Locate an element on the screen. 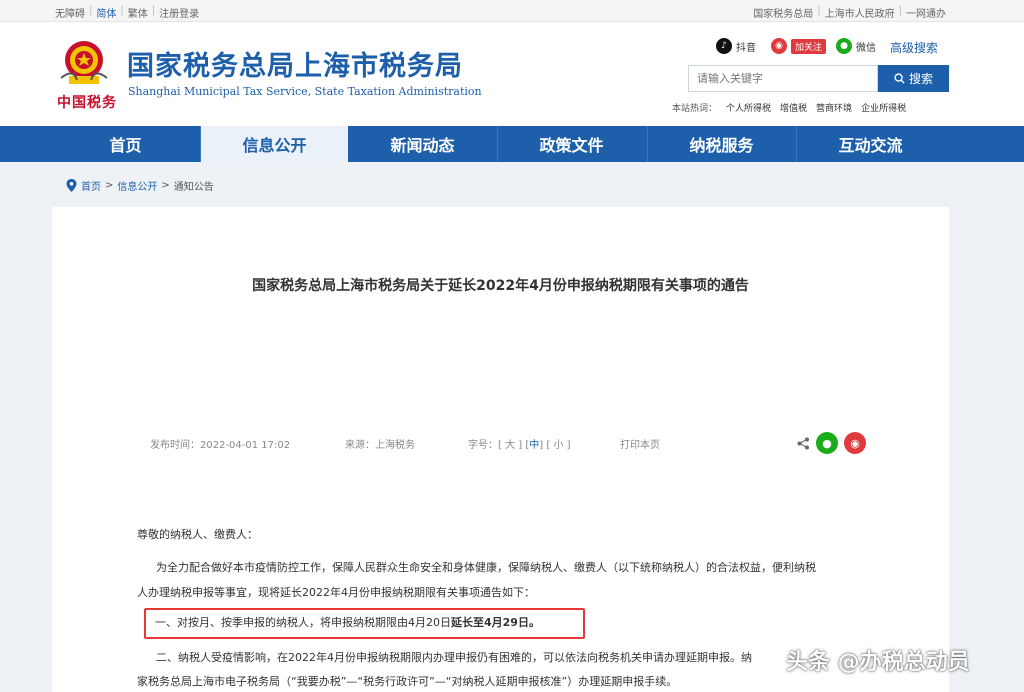 Image resolution: width=1024 pixels, height=692 pixels. font-size-large: 大 is located at coordinates (510, 445).